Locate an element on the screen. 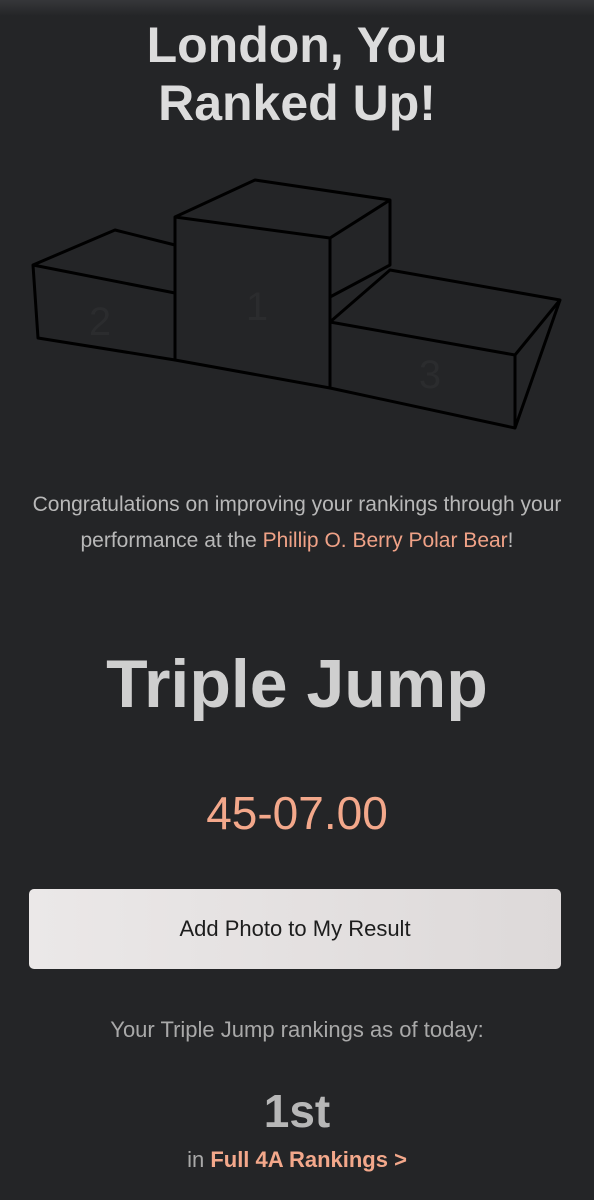 The height and width of the screenshot is (1200, 594). meet-link: Phillip O. Berry Polar Bear is located at coordinates (385, 540).